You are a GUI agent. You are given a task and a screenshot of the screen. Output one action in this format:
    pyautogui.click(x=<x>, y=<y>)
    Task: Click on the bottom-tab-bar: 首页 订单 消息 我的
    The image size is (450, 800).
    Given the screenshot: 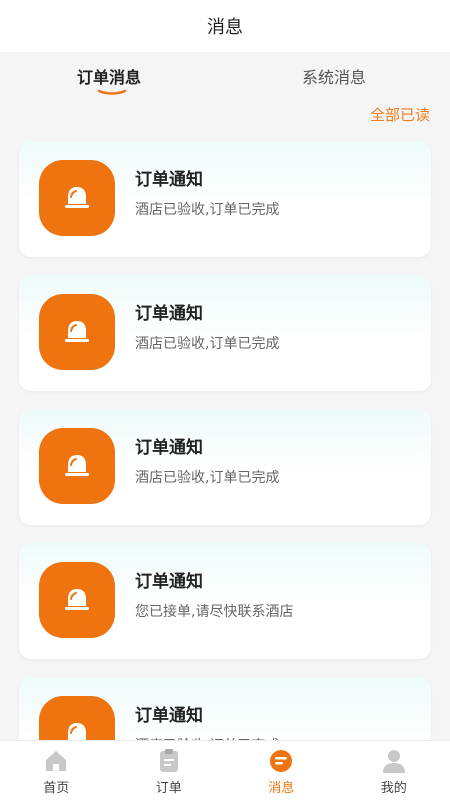 What is the action you would take?
    pyautogui.click(x=225, y=770)
    